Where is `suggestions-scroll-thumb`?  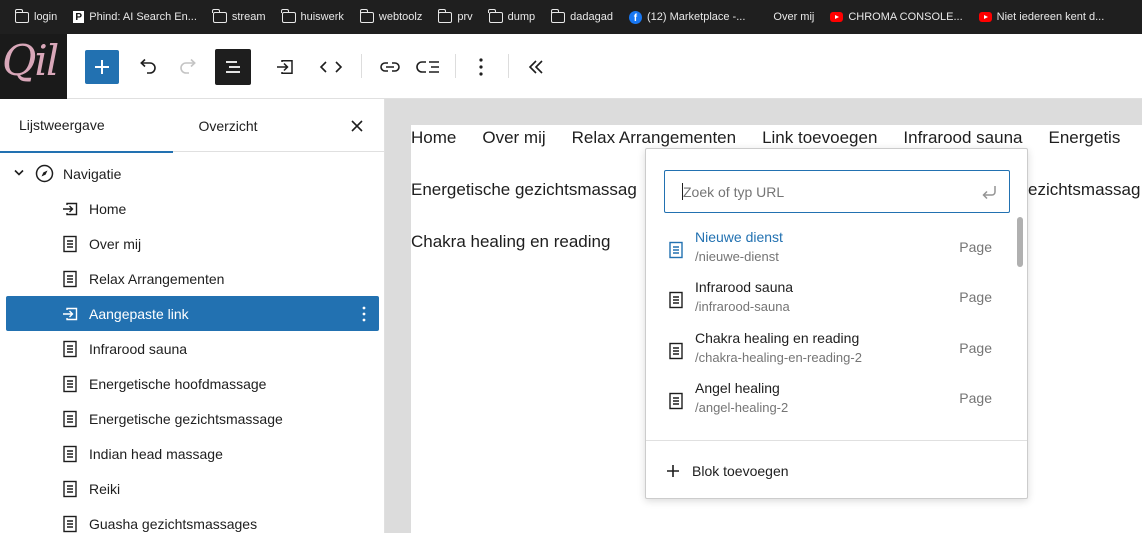 suggestions-scroll-thumb is located at coordinates (1020, 242).